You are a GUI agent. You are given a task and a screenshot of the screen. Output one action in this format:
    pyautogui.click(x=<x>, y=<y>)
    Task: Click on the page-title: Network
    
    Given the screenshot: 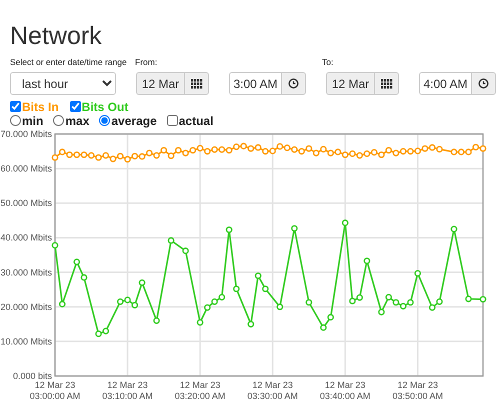 What is the action you would take?
    pyautogui.click(x=56, y=35)
    